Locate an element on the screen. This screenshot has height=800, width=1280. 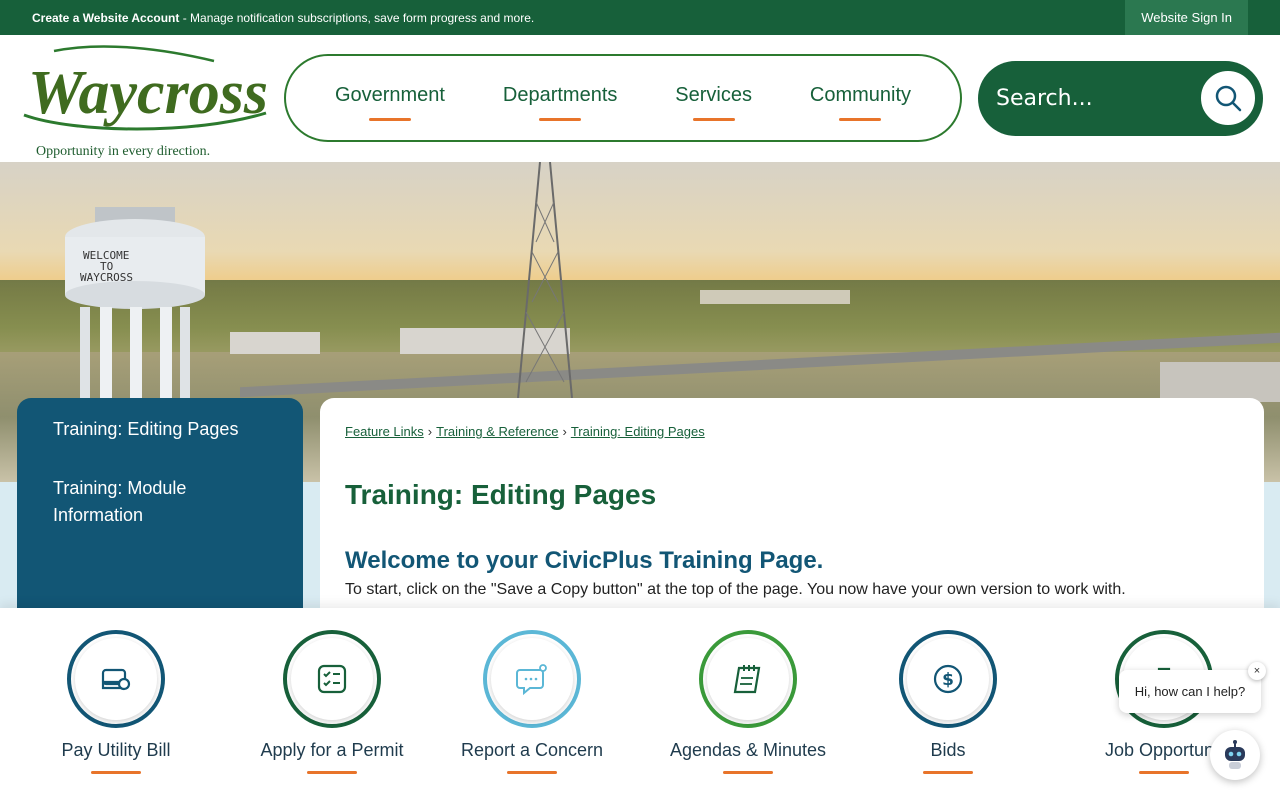
waycross-logo-wordmark: Waycross is located at coordinates (145, 88).